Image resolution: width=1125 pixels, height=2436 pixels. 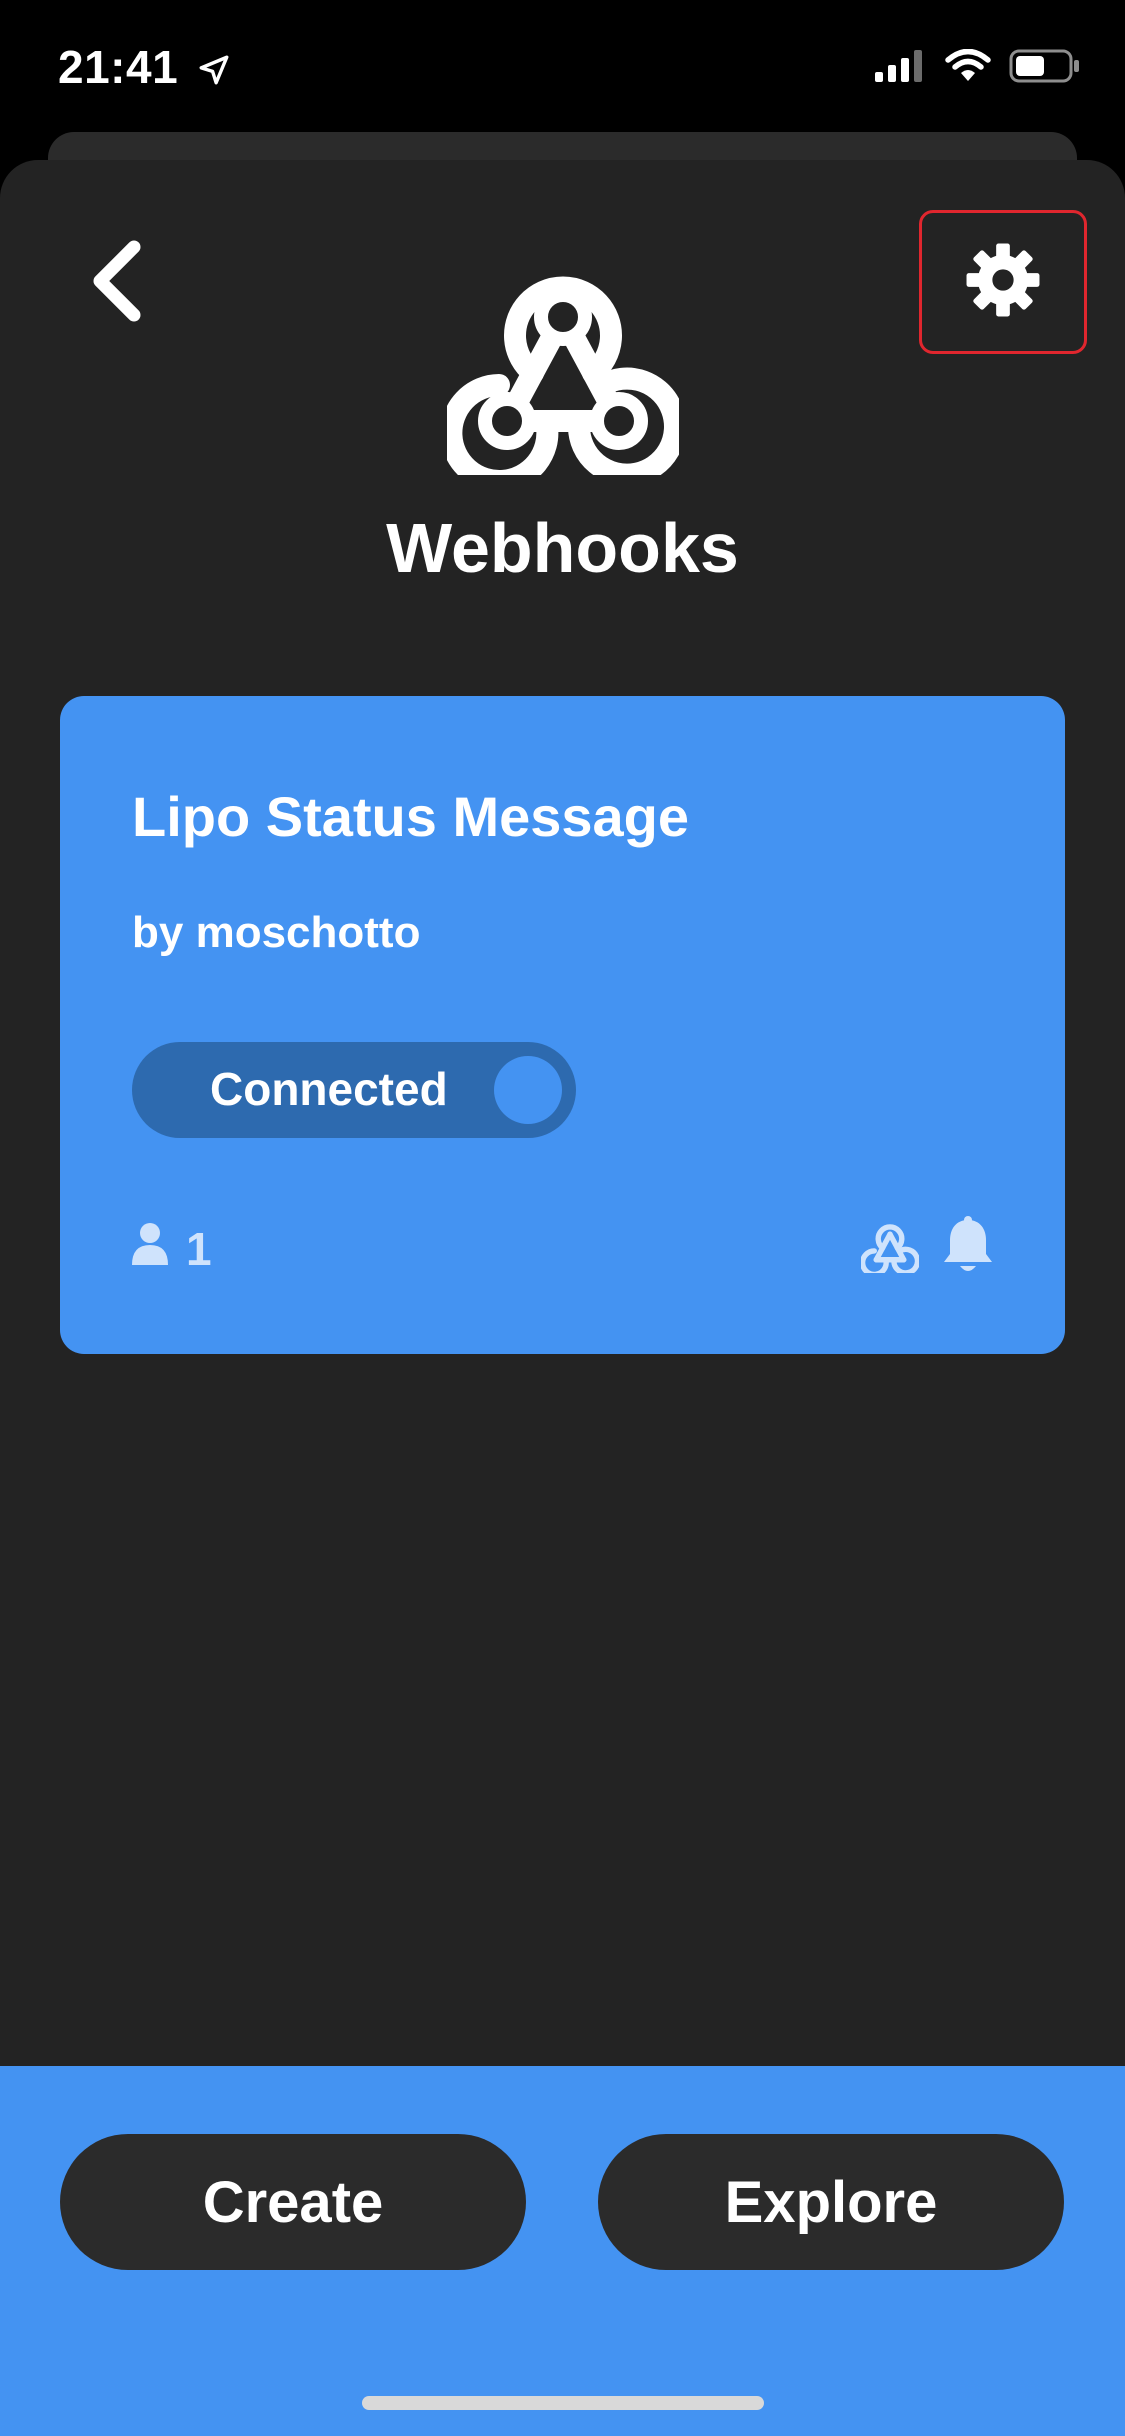 I want to click on connected-toggle: Connected, so click(x=354, y=1090).